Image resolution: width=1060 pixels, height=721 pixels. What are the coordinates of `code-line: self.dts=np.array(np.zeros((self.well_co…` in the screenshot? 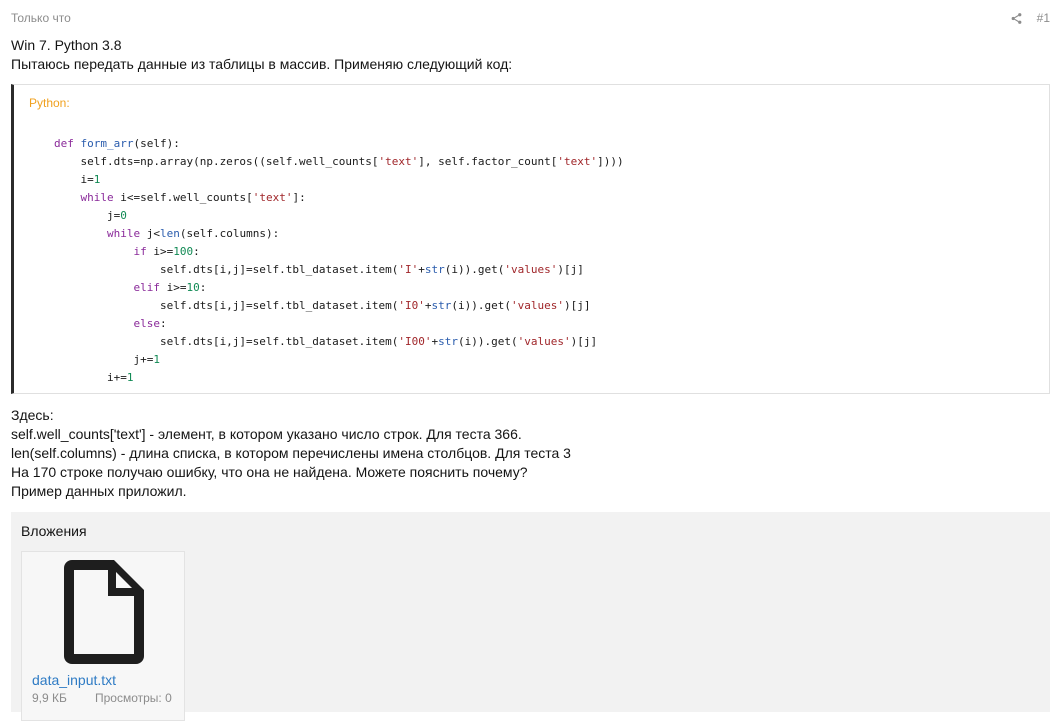 It's located at (339, 161).